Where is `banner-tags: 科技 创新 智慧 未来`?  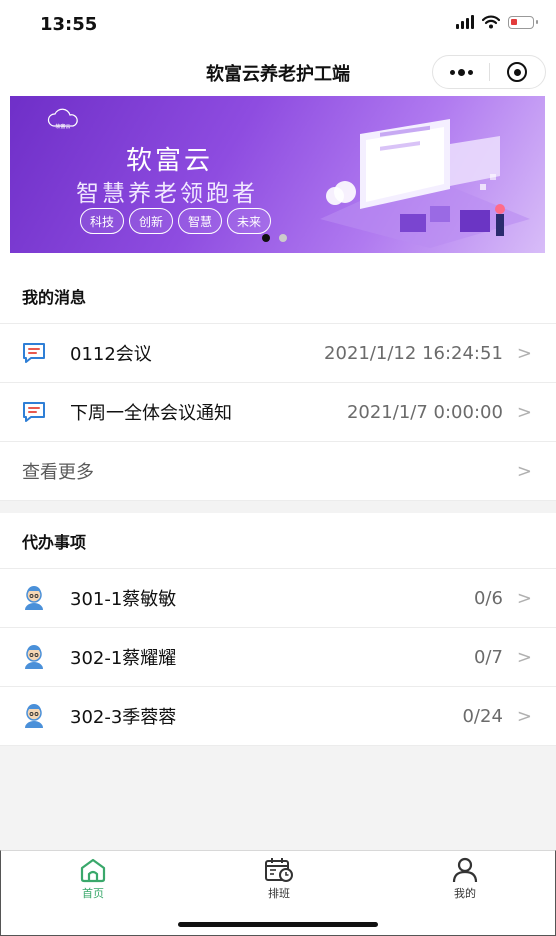 banner-tags: 科技 创新 智慧 未来 is located at coordinates (175, 221).